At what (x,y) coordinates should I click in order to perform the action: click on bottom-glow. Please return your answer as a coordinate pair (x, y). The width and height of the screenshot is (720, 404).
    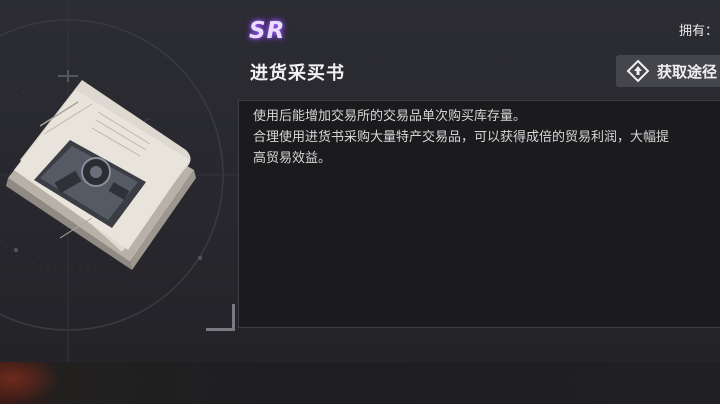
    Looking at the image, I should click on (30, 383).